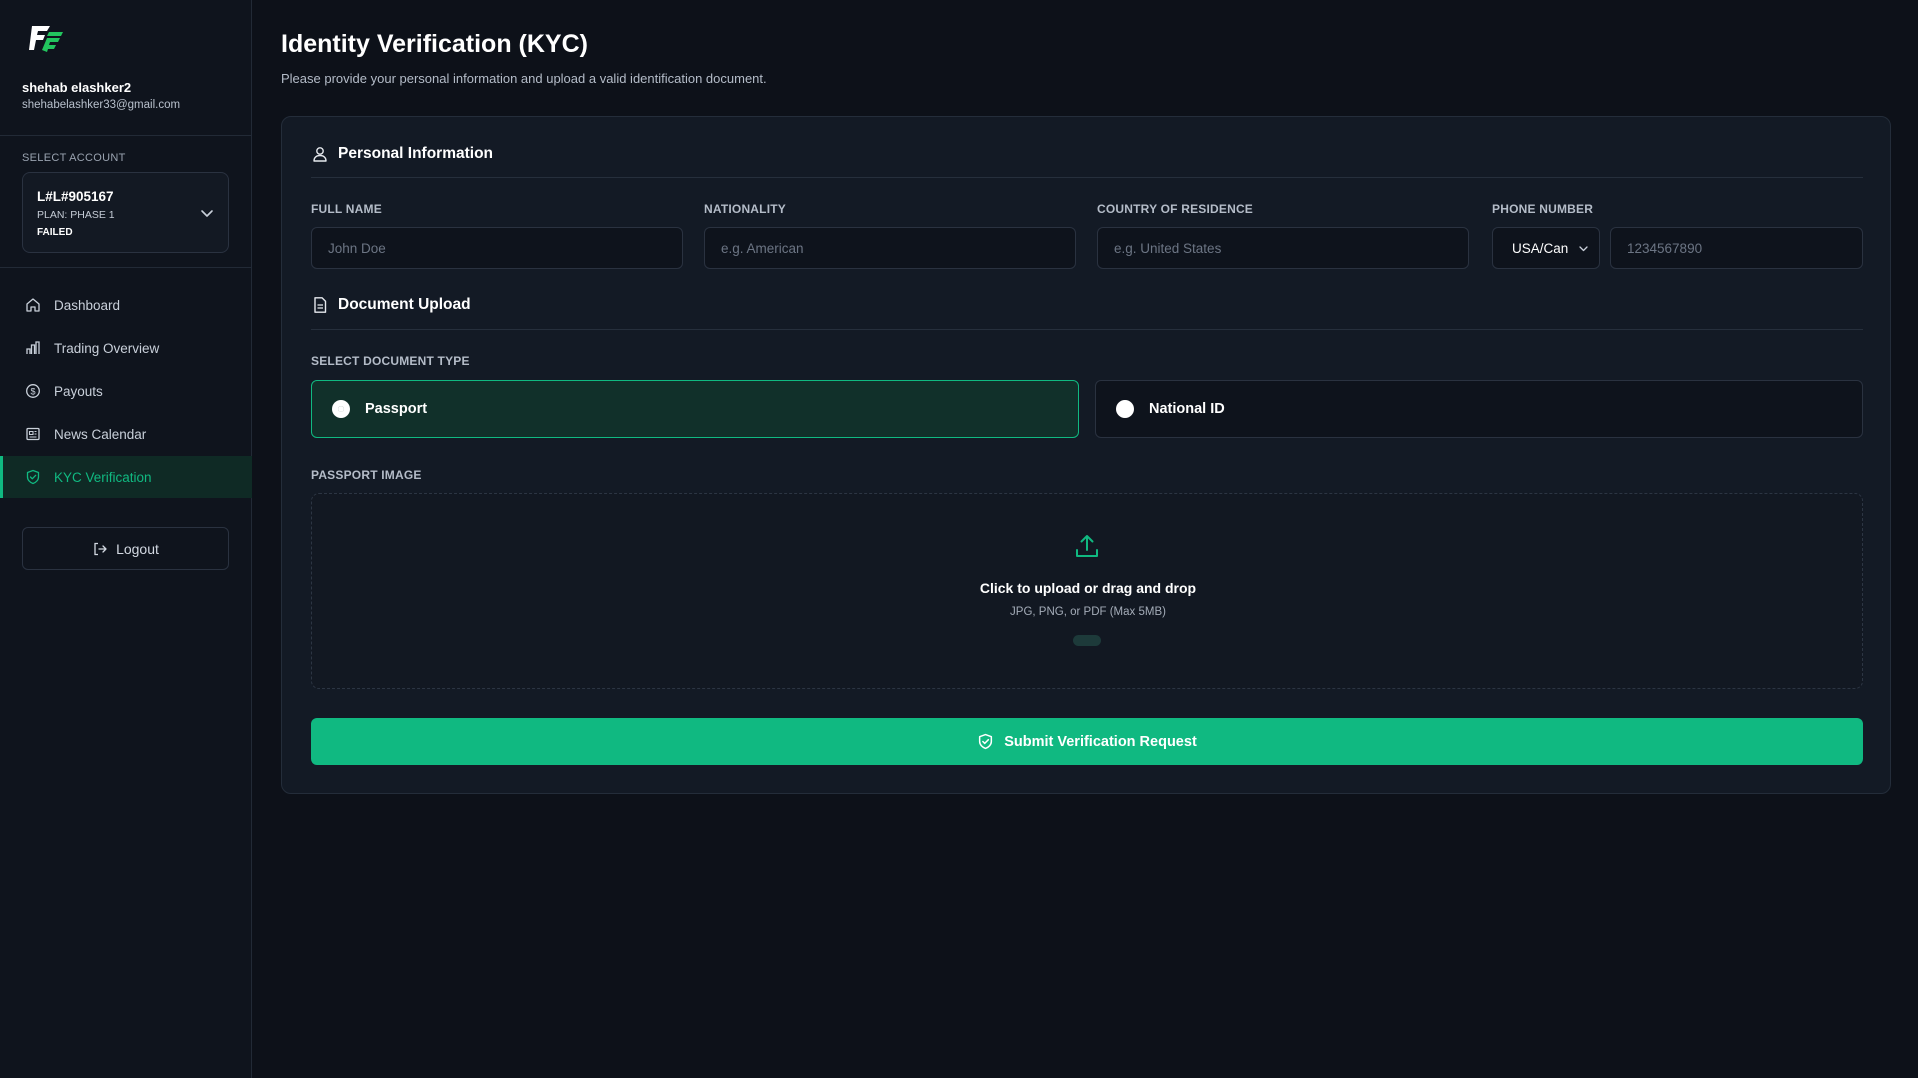 The width and height of the screenshot is (1918, 1078). I want to click on submit-label: Submit Verification Request, so click(1100, 741).